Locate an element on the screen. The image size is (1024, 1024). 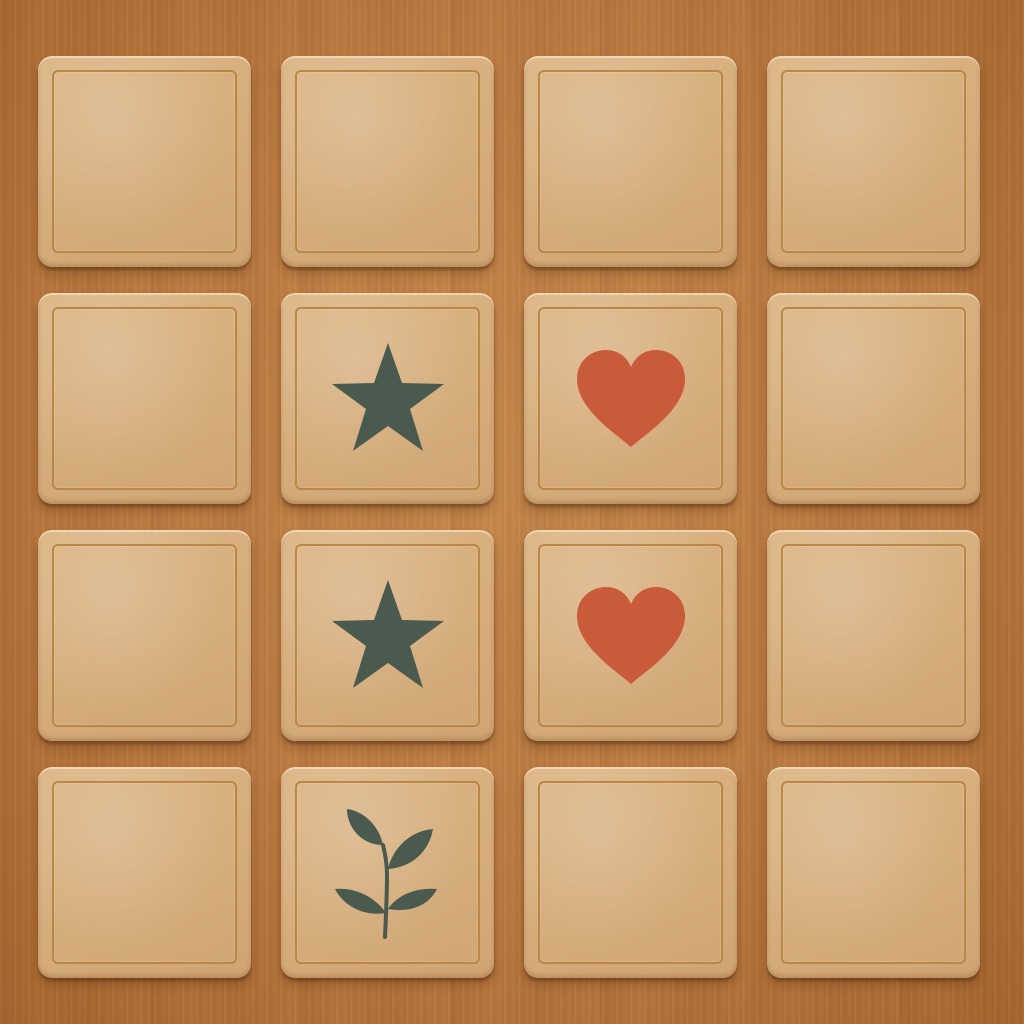
tile-r1-c4 is located at coordinates (873, 161).